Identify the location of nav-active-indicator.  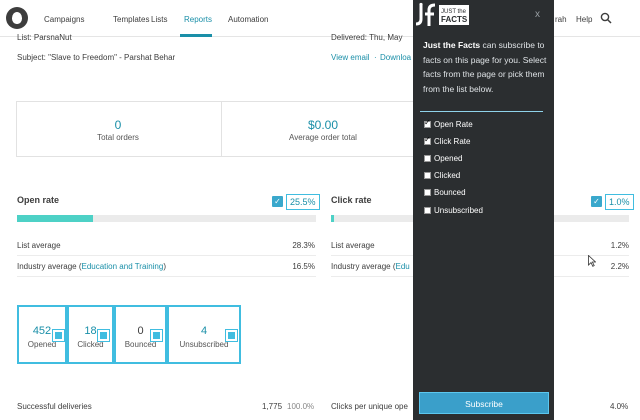
(196, 35).